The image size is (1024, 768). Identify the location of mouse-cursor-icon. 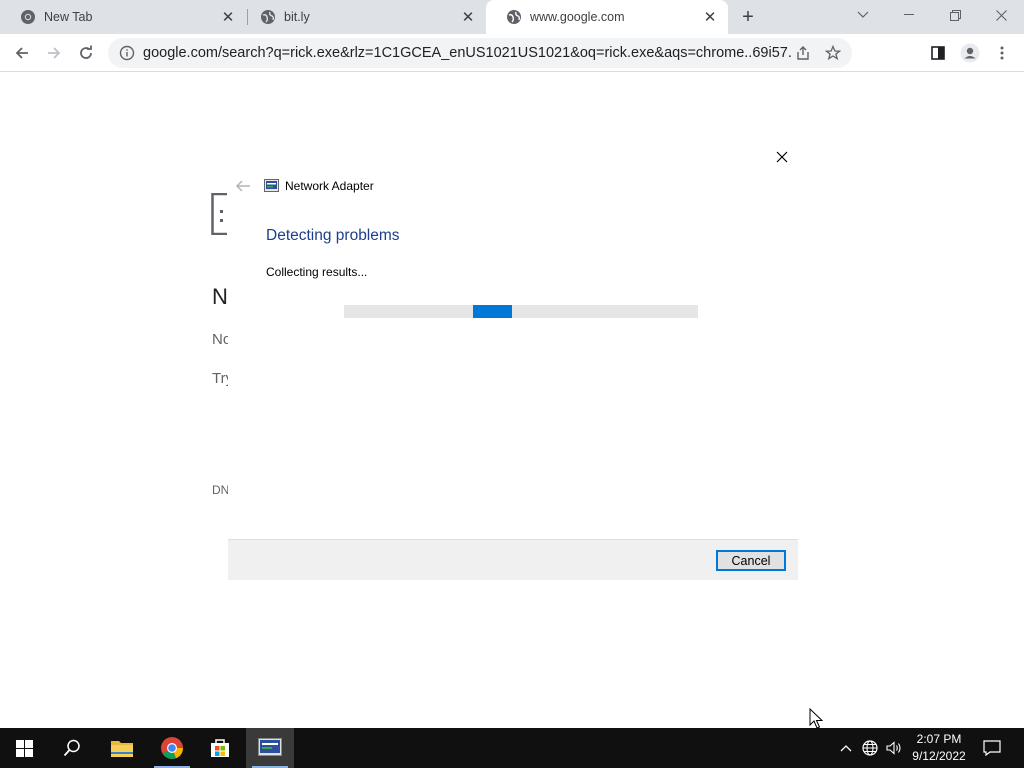
(816, 718).